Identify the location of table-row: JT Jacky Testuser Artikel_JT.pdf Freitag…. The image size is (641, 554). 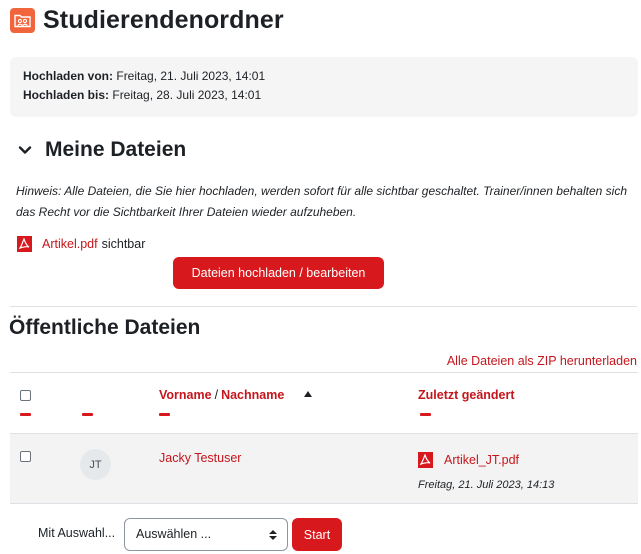
(324, 469).